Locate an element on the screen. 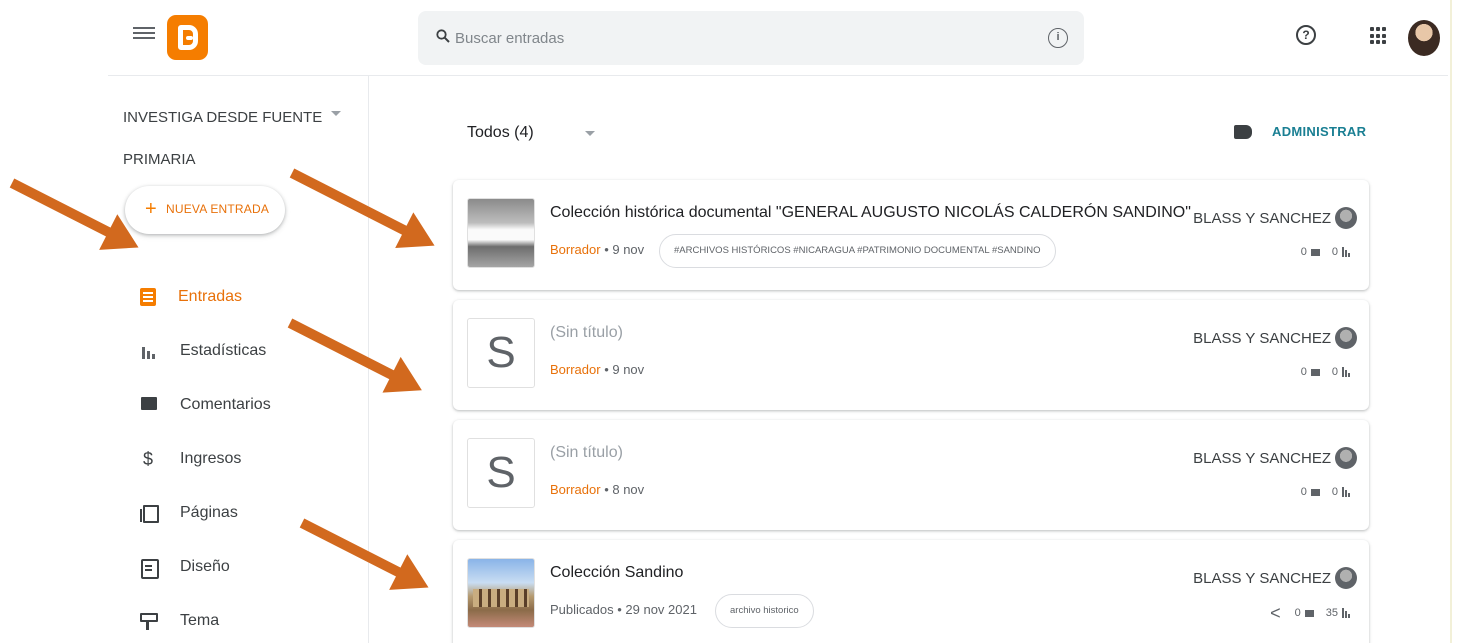  share-icon: < is located at coordinates (1275, 613).